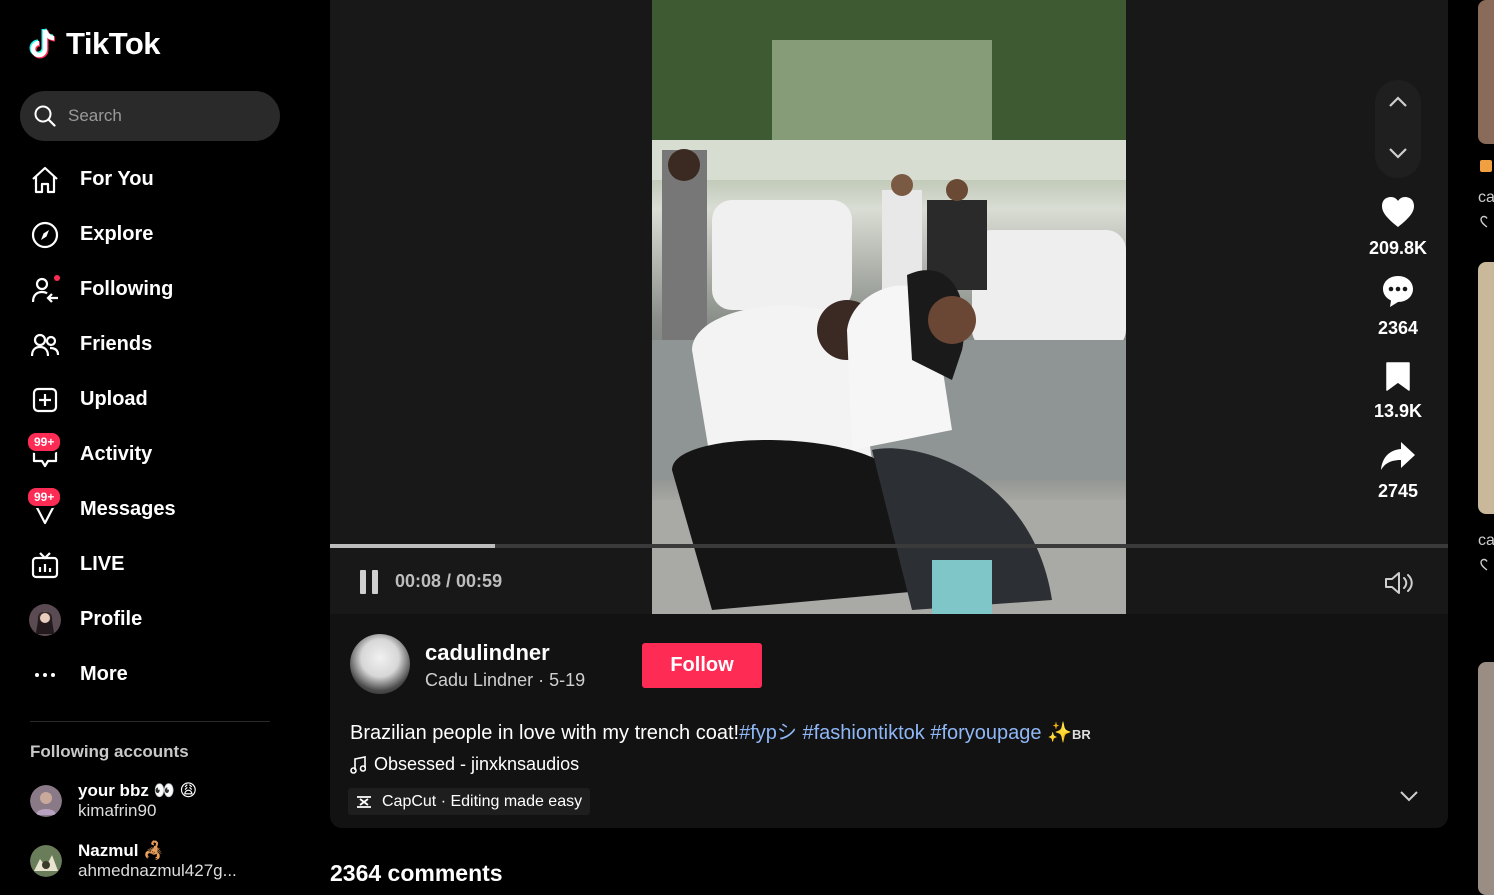 The height and width of the screenshot is (895, 1494). Describe the element at coordinates (1398, 129) in the screenshot. I see `video-nav-arrows` at that location.